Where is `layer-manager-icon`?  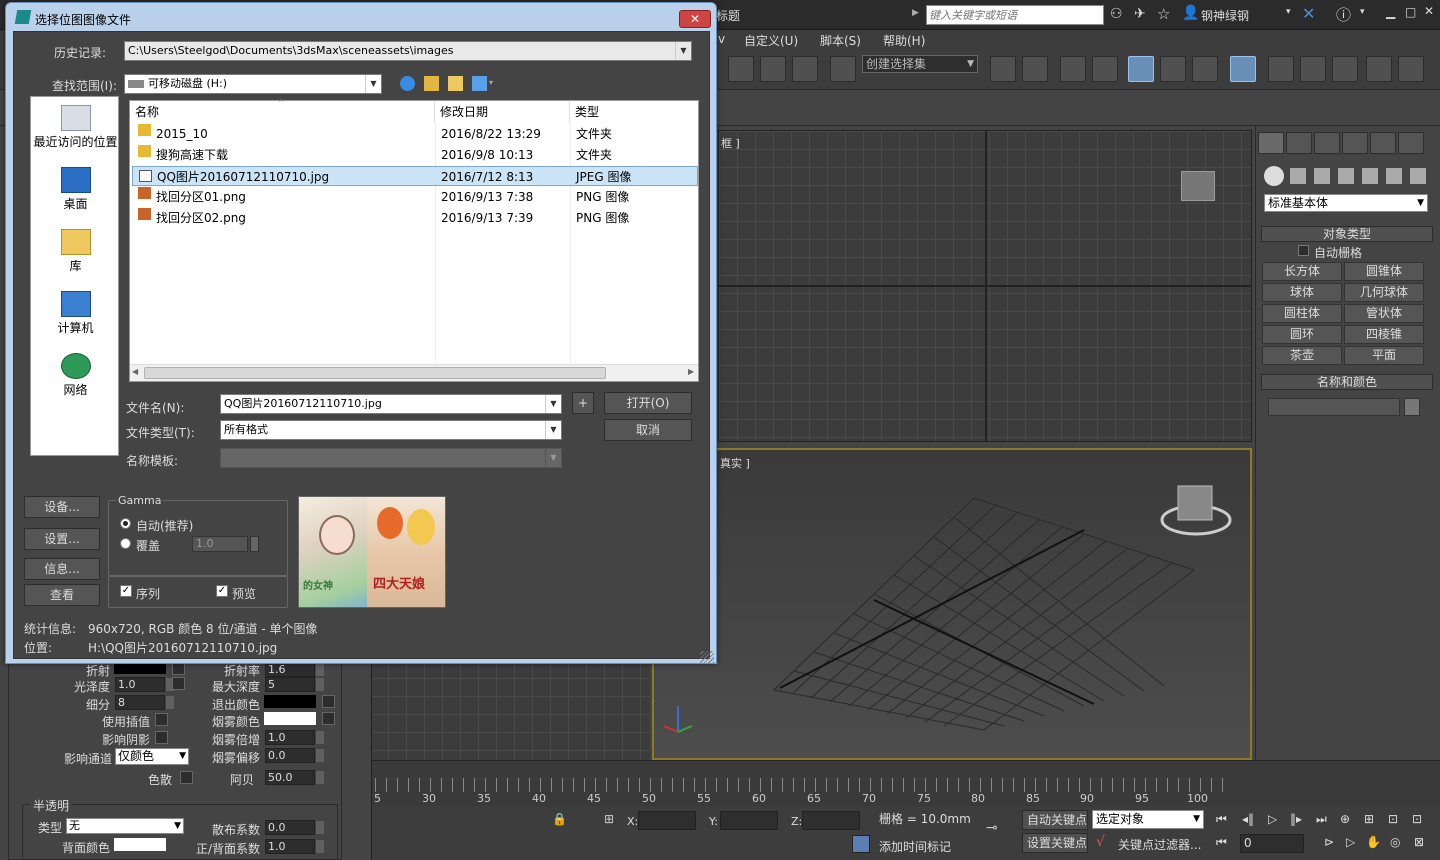
layer-manager-icon is located at coordinates (1105, 69).